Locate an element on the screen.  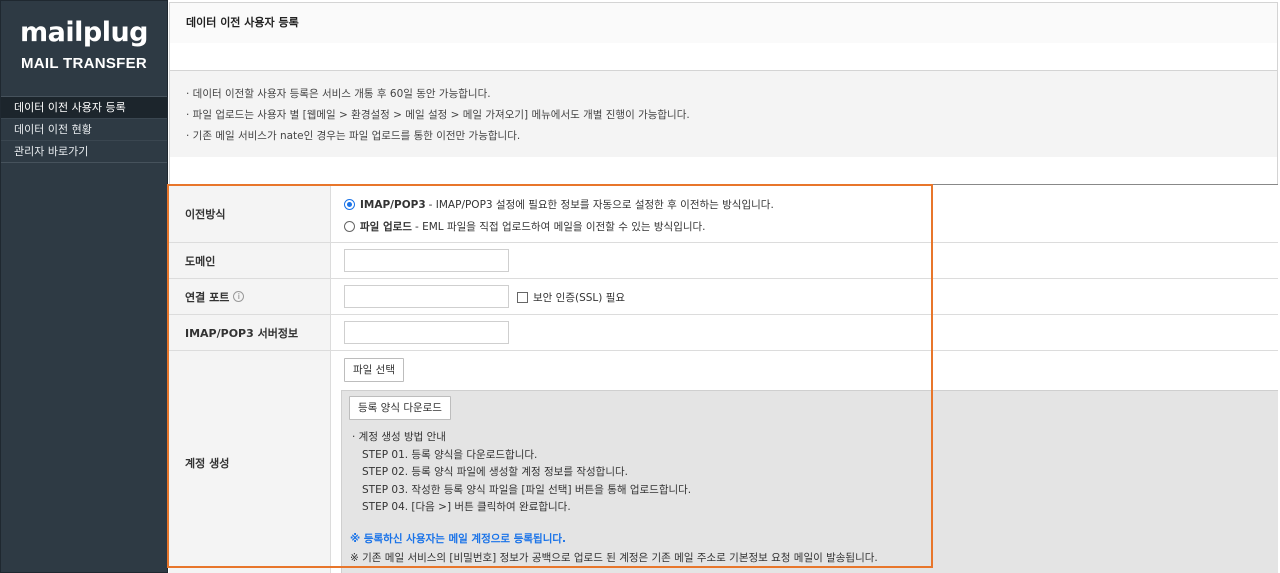
row-domain: 도메인 is located at coordinates (723, 261).